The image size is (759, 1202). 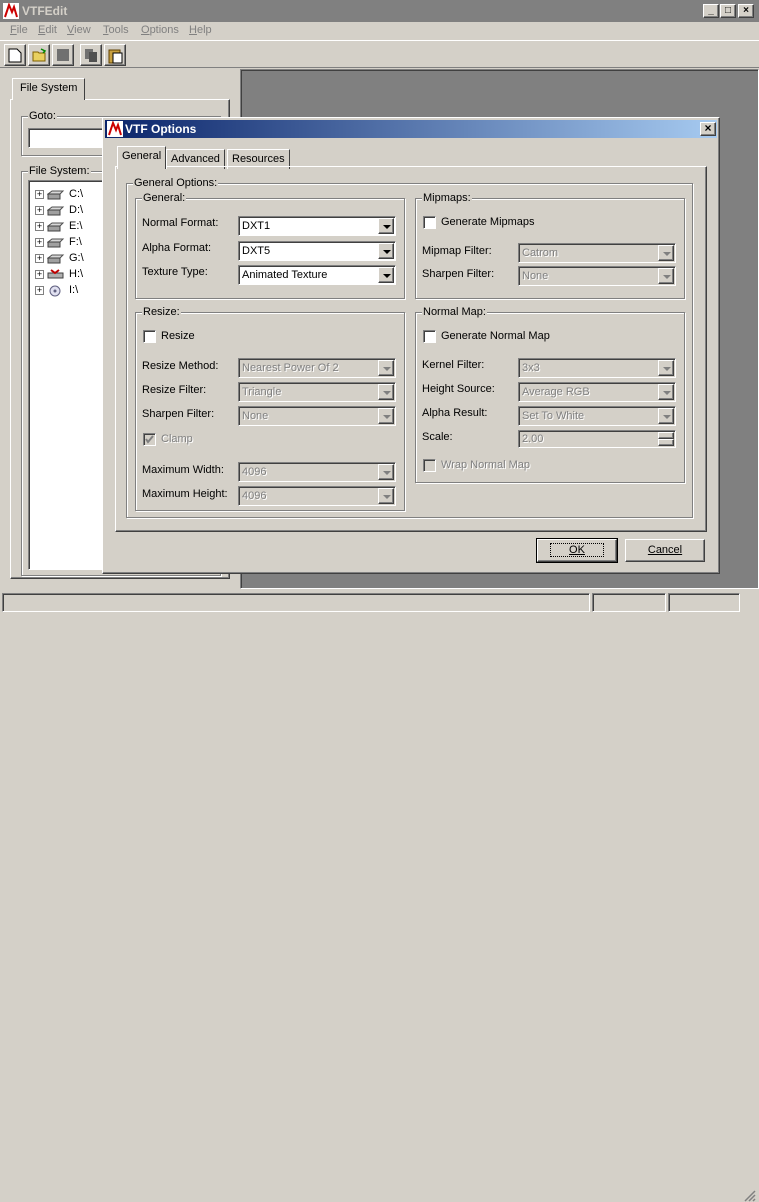 What do you see at coordinates (76, 274) in the screenshot?
I see `drive-label: H:\` at bounding box center [76, 274].